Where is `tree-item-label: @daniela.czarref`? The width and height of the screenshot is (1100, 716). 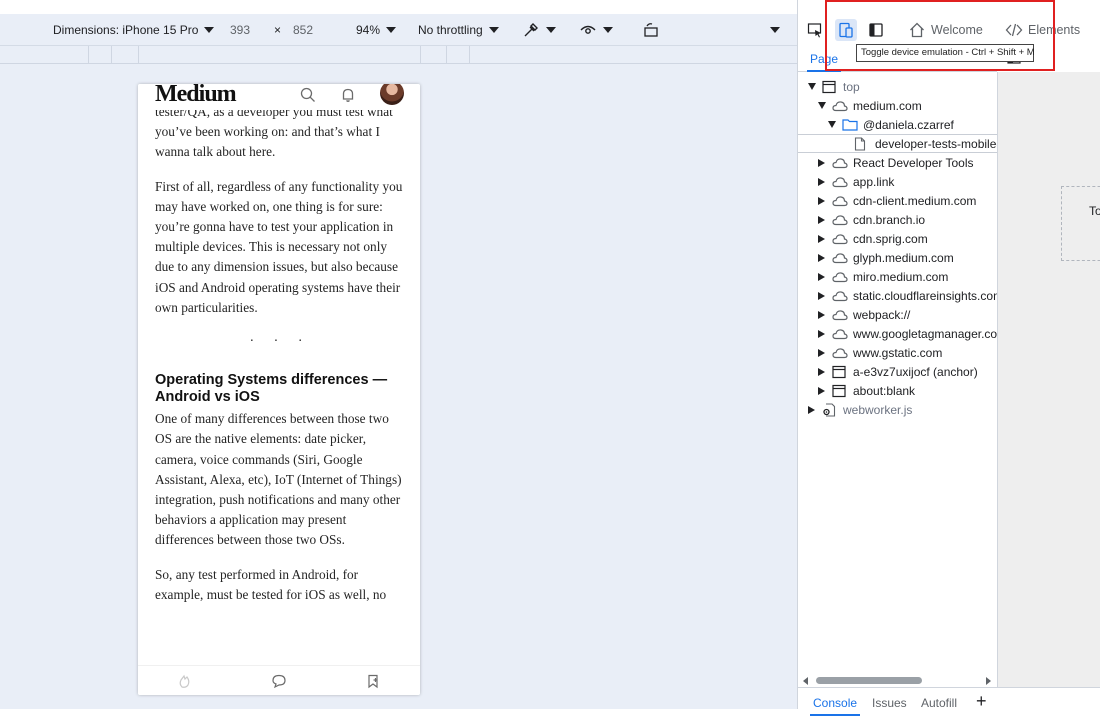 tree-item-label: @daniela.czarref is located at coordinates (908, 124).